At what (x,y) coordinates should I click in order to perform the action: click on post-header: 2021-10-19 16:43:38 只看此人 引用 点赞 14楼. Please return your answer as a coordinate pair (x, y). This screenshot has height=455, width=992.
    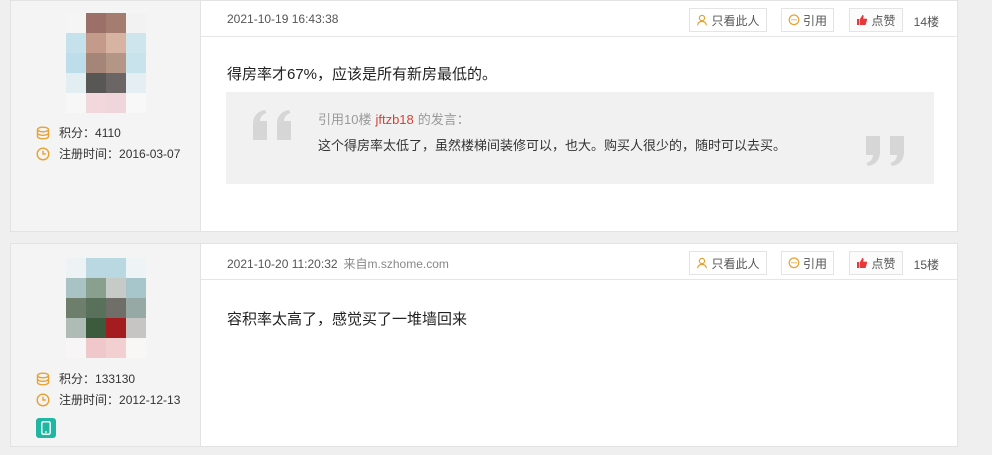
    Looking at the image, I should click on (579, 19).